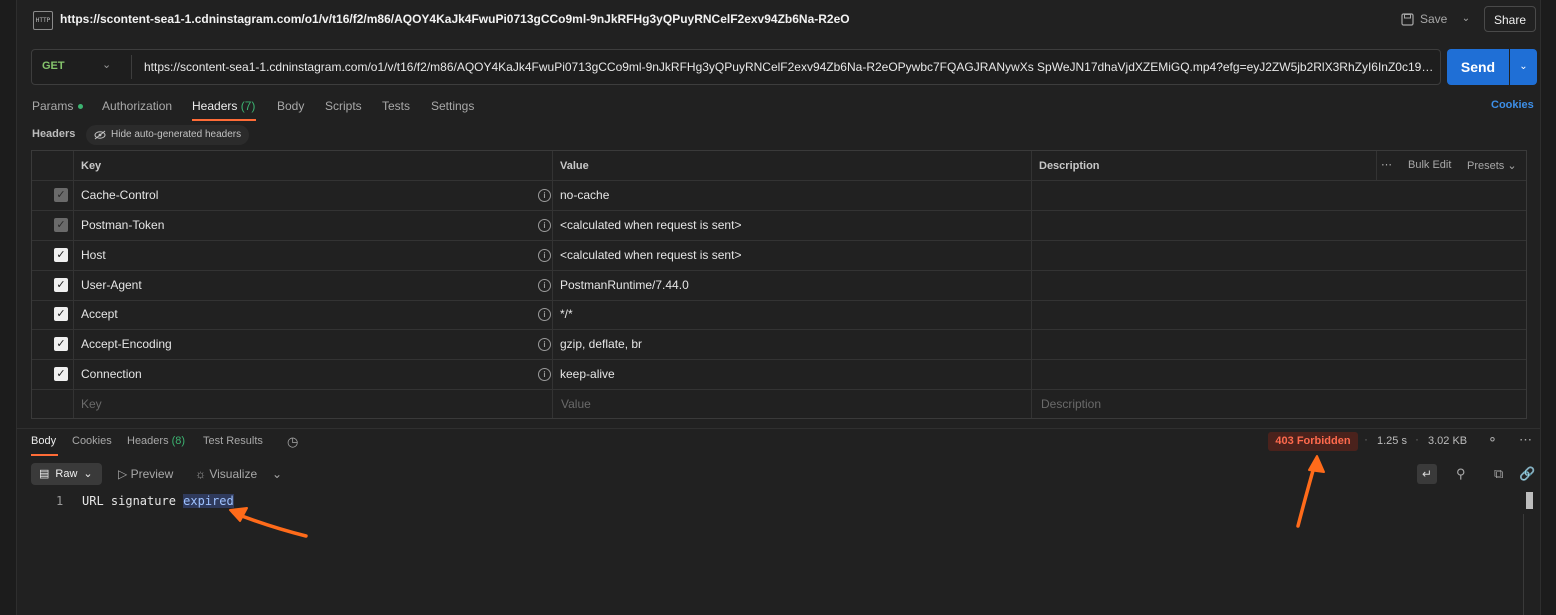  What do you see at coordinates (268, 522) in the screenshot?
I see `arrow-to-expired-icon` at bounding box center [268, 522].